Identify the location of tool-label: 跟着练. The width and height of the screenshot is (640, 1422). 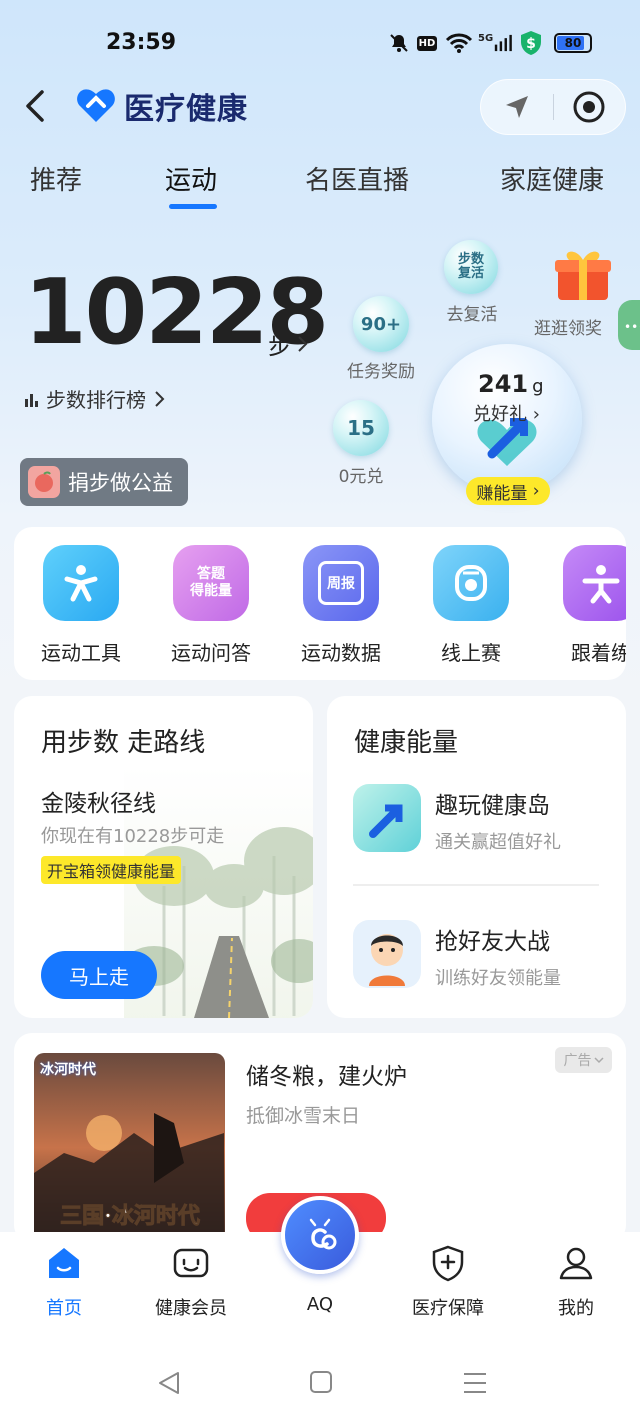
(598, 653).